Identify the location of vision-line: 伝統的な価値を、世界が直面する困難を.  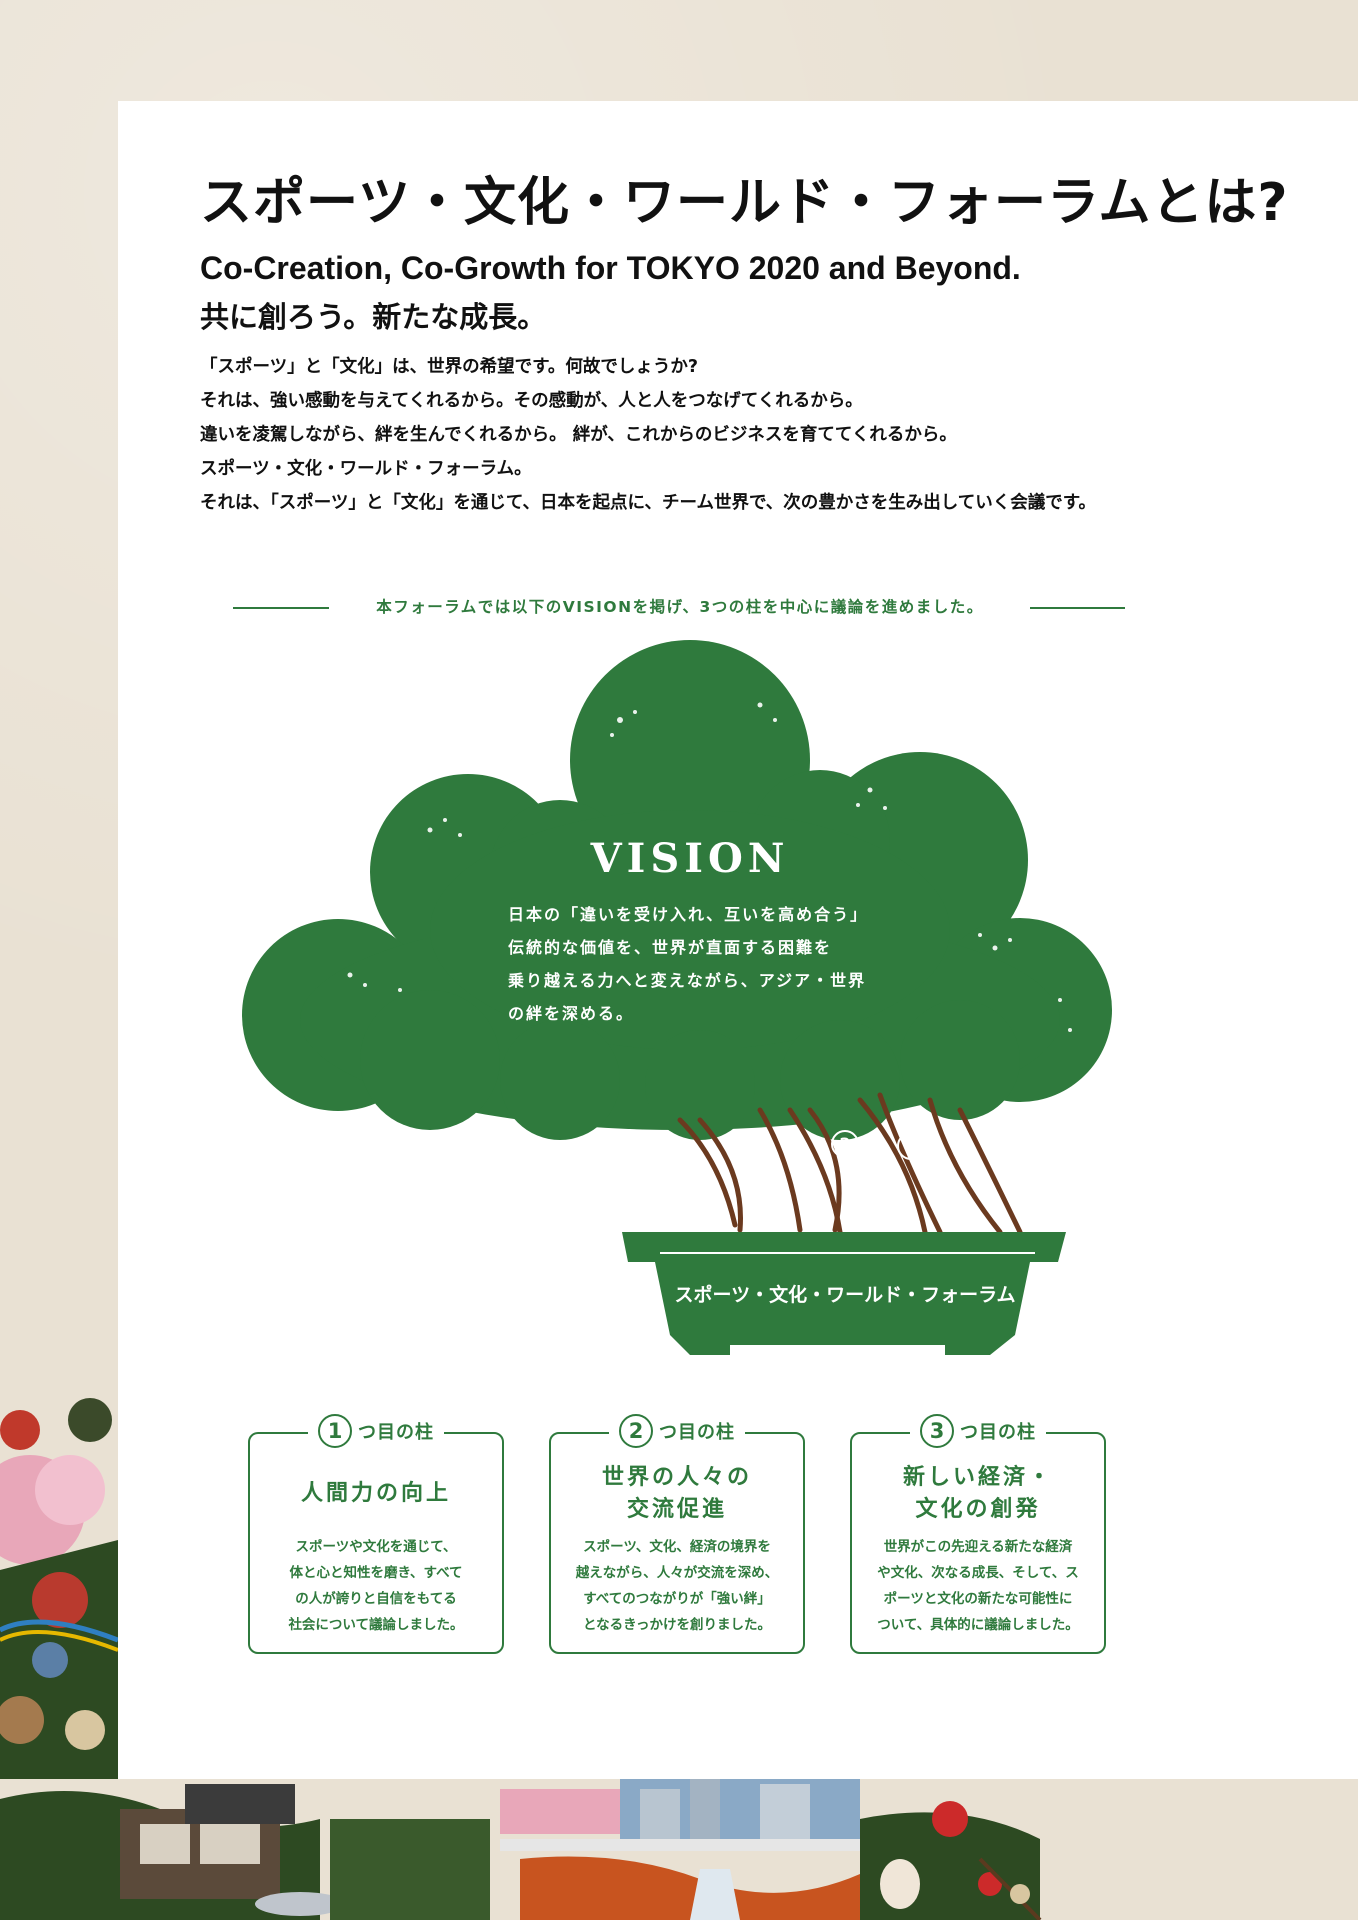
(670, 947).